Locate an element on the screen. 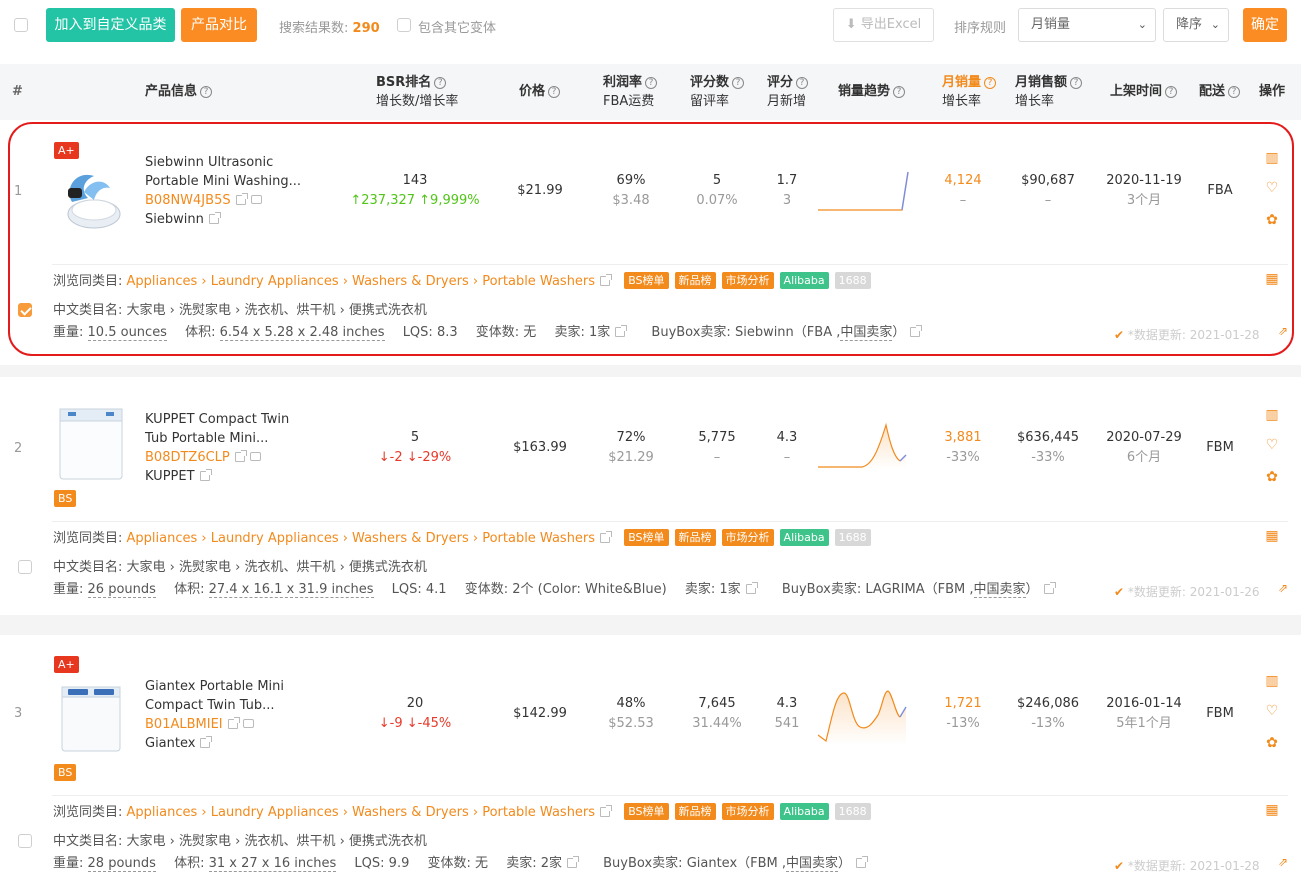 The width and height of the screenshot is (1301, 881). listed-date-cell: 2020-07-29 6个月 is located at coordinates (1144, 447).